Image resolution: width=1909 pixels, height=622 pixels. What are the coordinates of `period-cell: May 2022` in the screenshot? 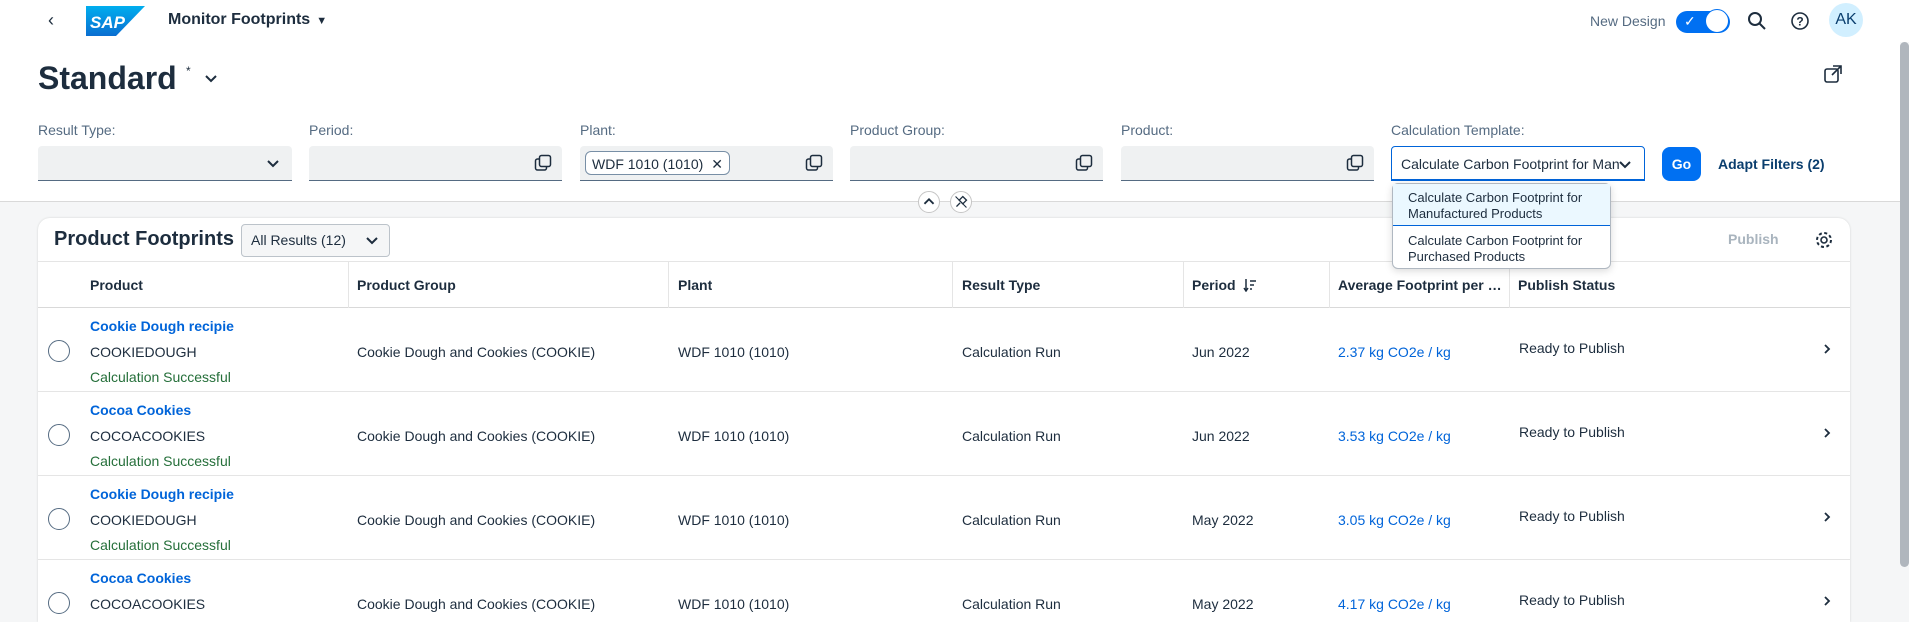 It's located at (1223, 604).